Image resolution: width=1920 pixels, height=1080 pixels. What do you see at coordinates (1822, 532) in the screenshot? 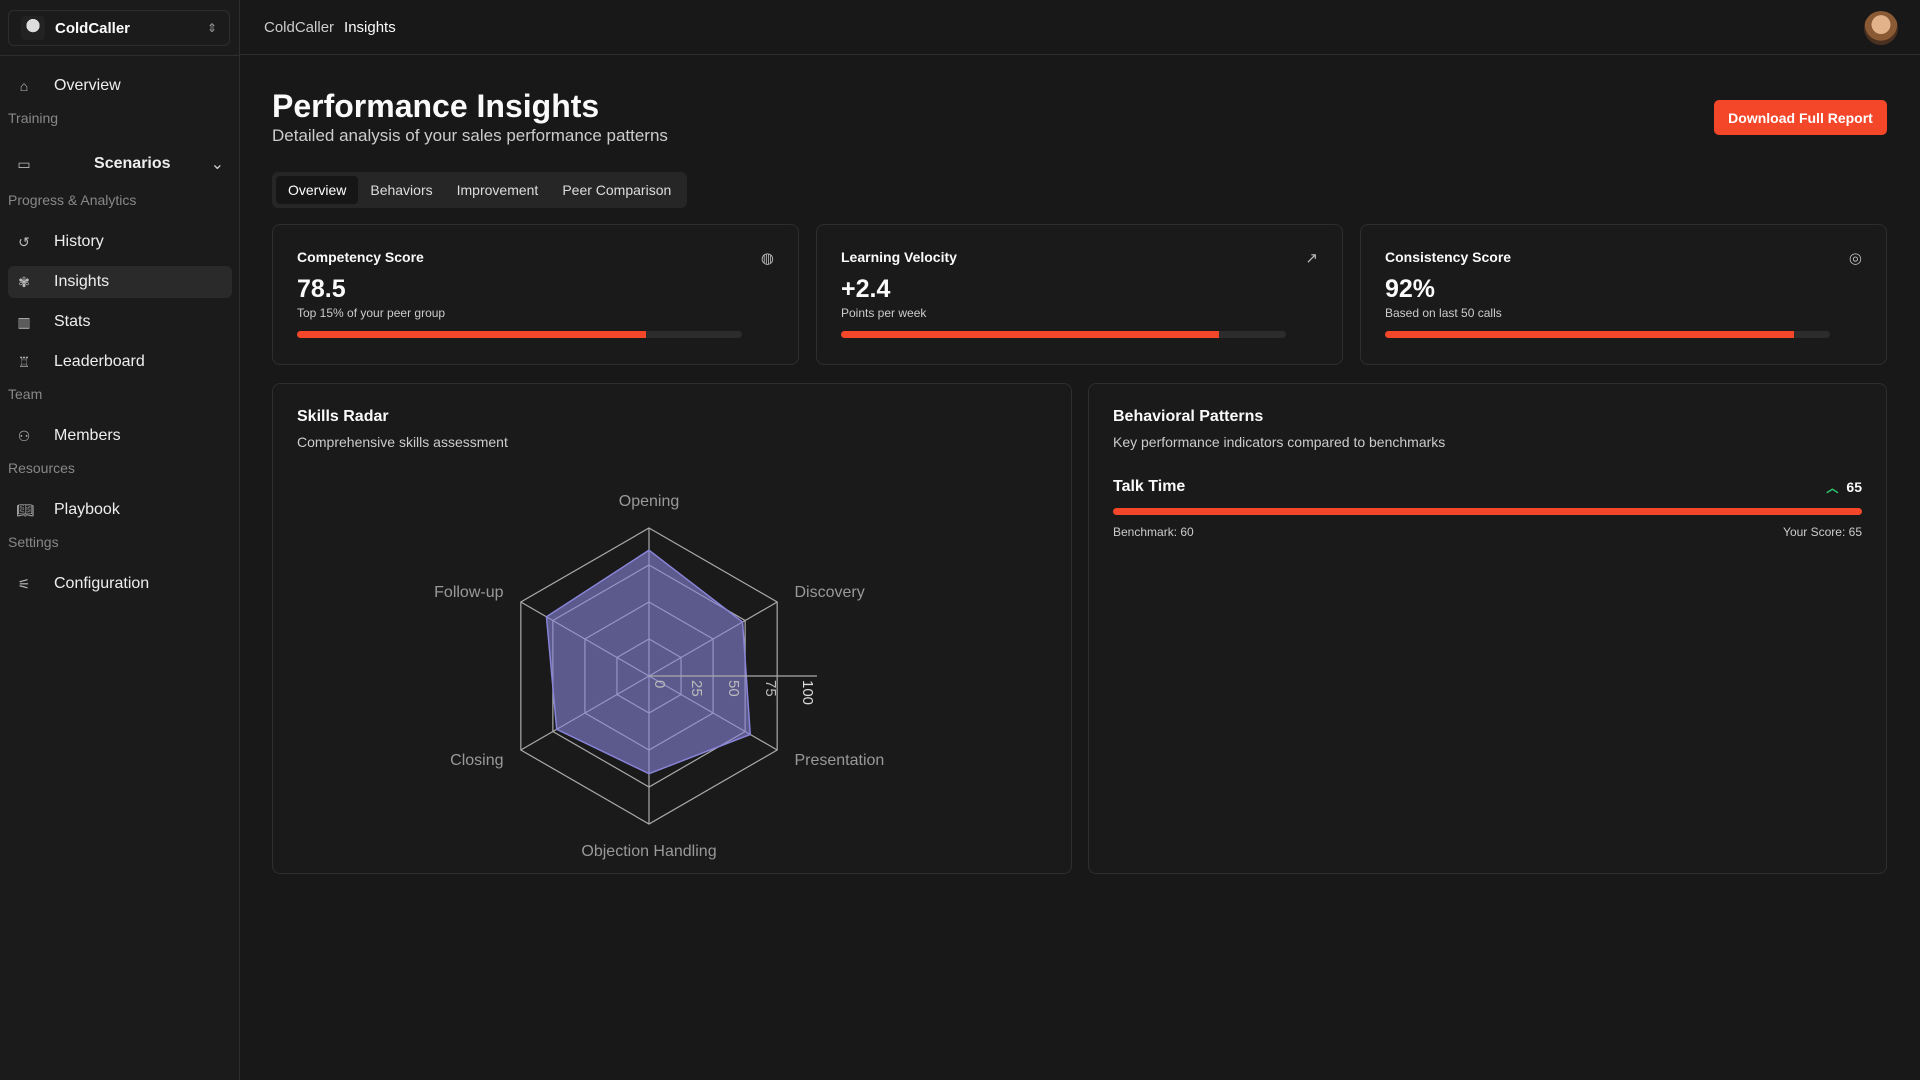
I see `your-score-label: Your Score: 65` at bounding box center [1822, 532].